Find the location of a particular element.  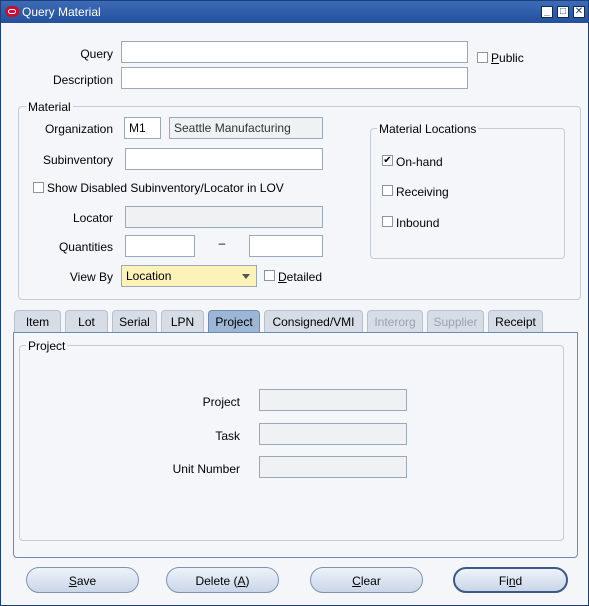

locator-label: Locator is located at coordinates (92, 218).